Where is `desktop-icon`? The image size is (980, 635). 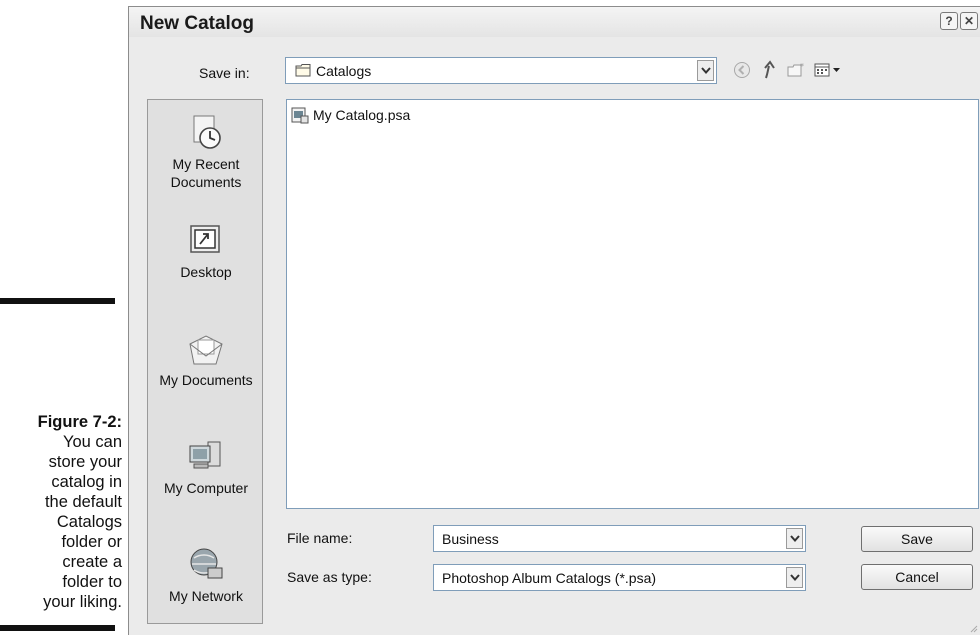 desktop-icon is located at coordinates (205, 239).